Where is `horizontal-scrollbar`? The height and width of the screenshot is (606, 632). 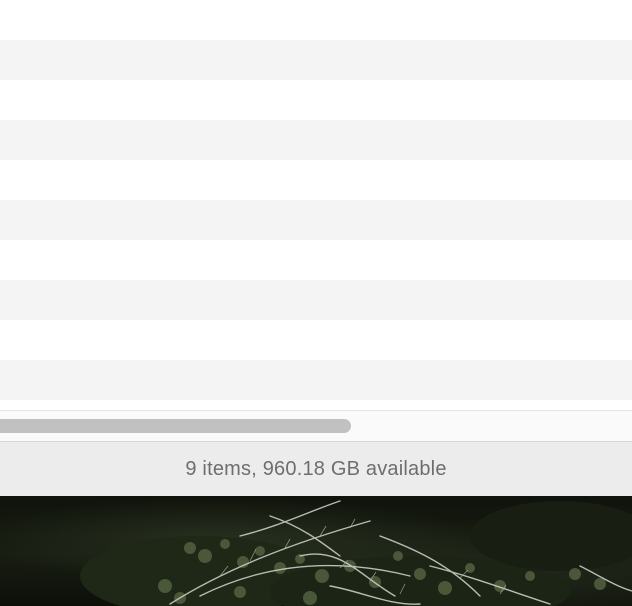
horizontal-scrollbar is located at coordinates (316, 425).